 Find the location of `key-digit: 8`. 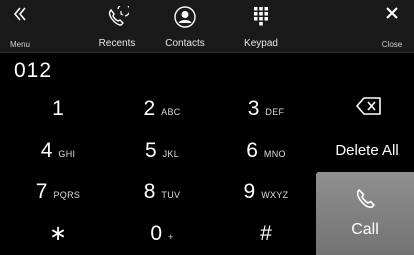

key-digit: 8 is located at coordinates (149, 191).